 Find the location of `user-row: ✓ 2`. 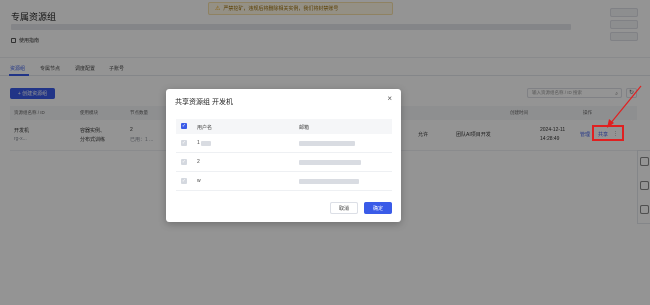

user-row: ✓ 2 is located at coordinates (284, 162).